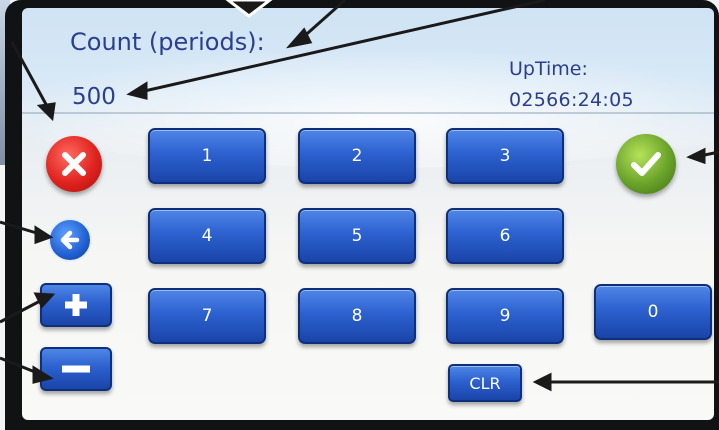 This screenshot has height=430, width=719. I want to click on count-label: Count (periods):, so click(167, 42).